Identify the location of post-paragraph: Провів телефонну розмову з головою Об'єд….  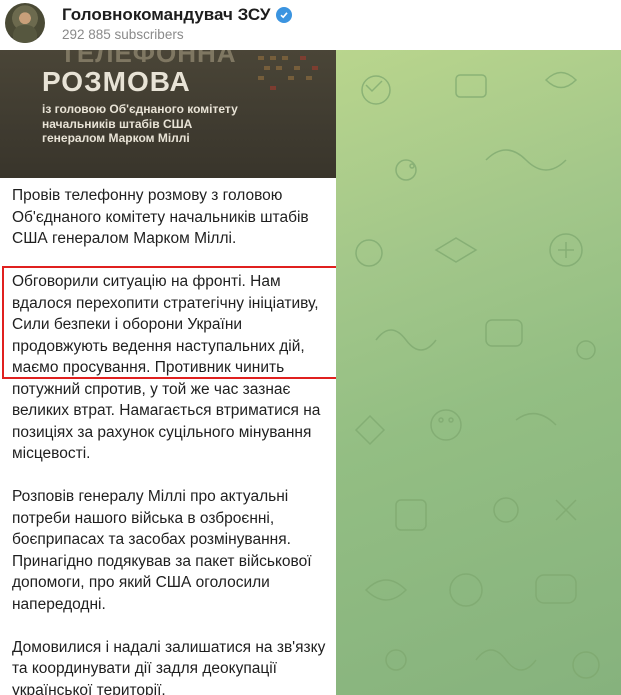
(160, 217).